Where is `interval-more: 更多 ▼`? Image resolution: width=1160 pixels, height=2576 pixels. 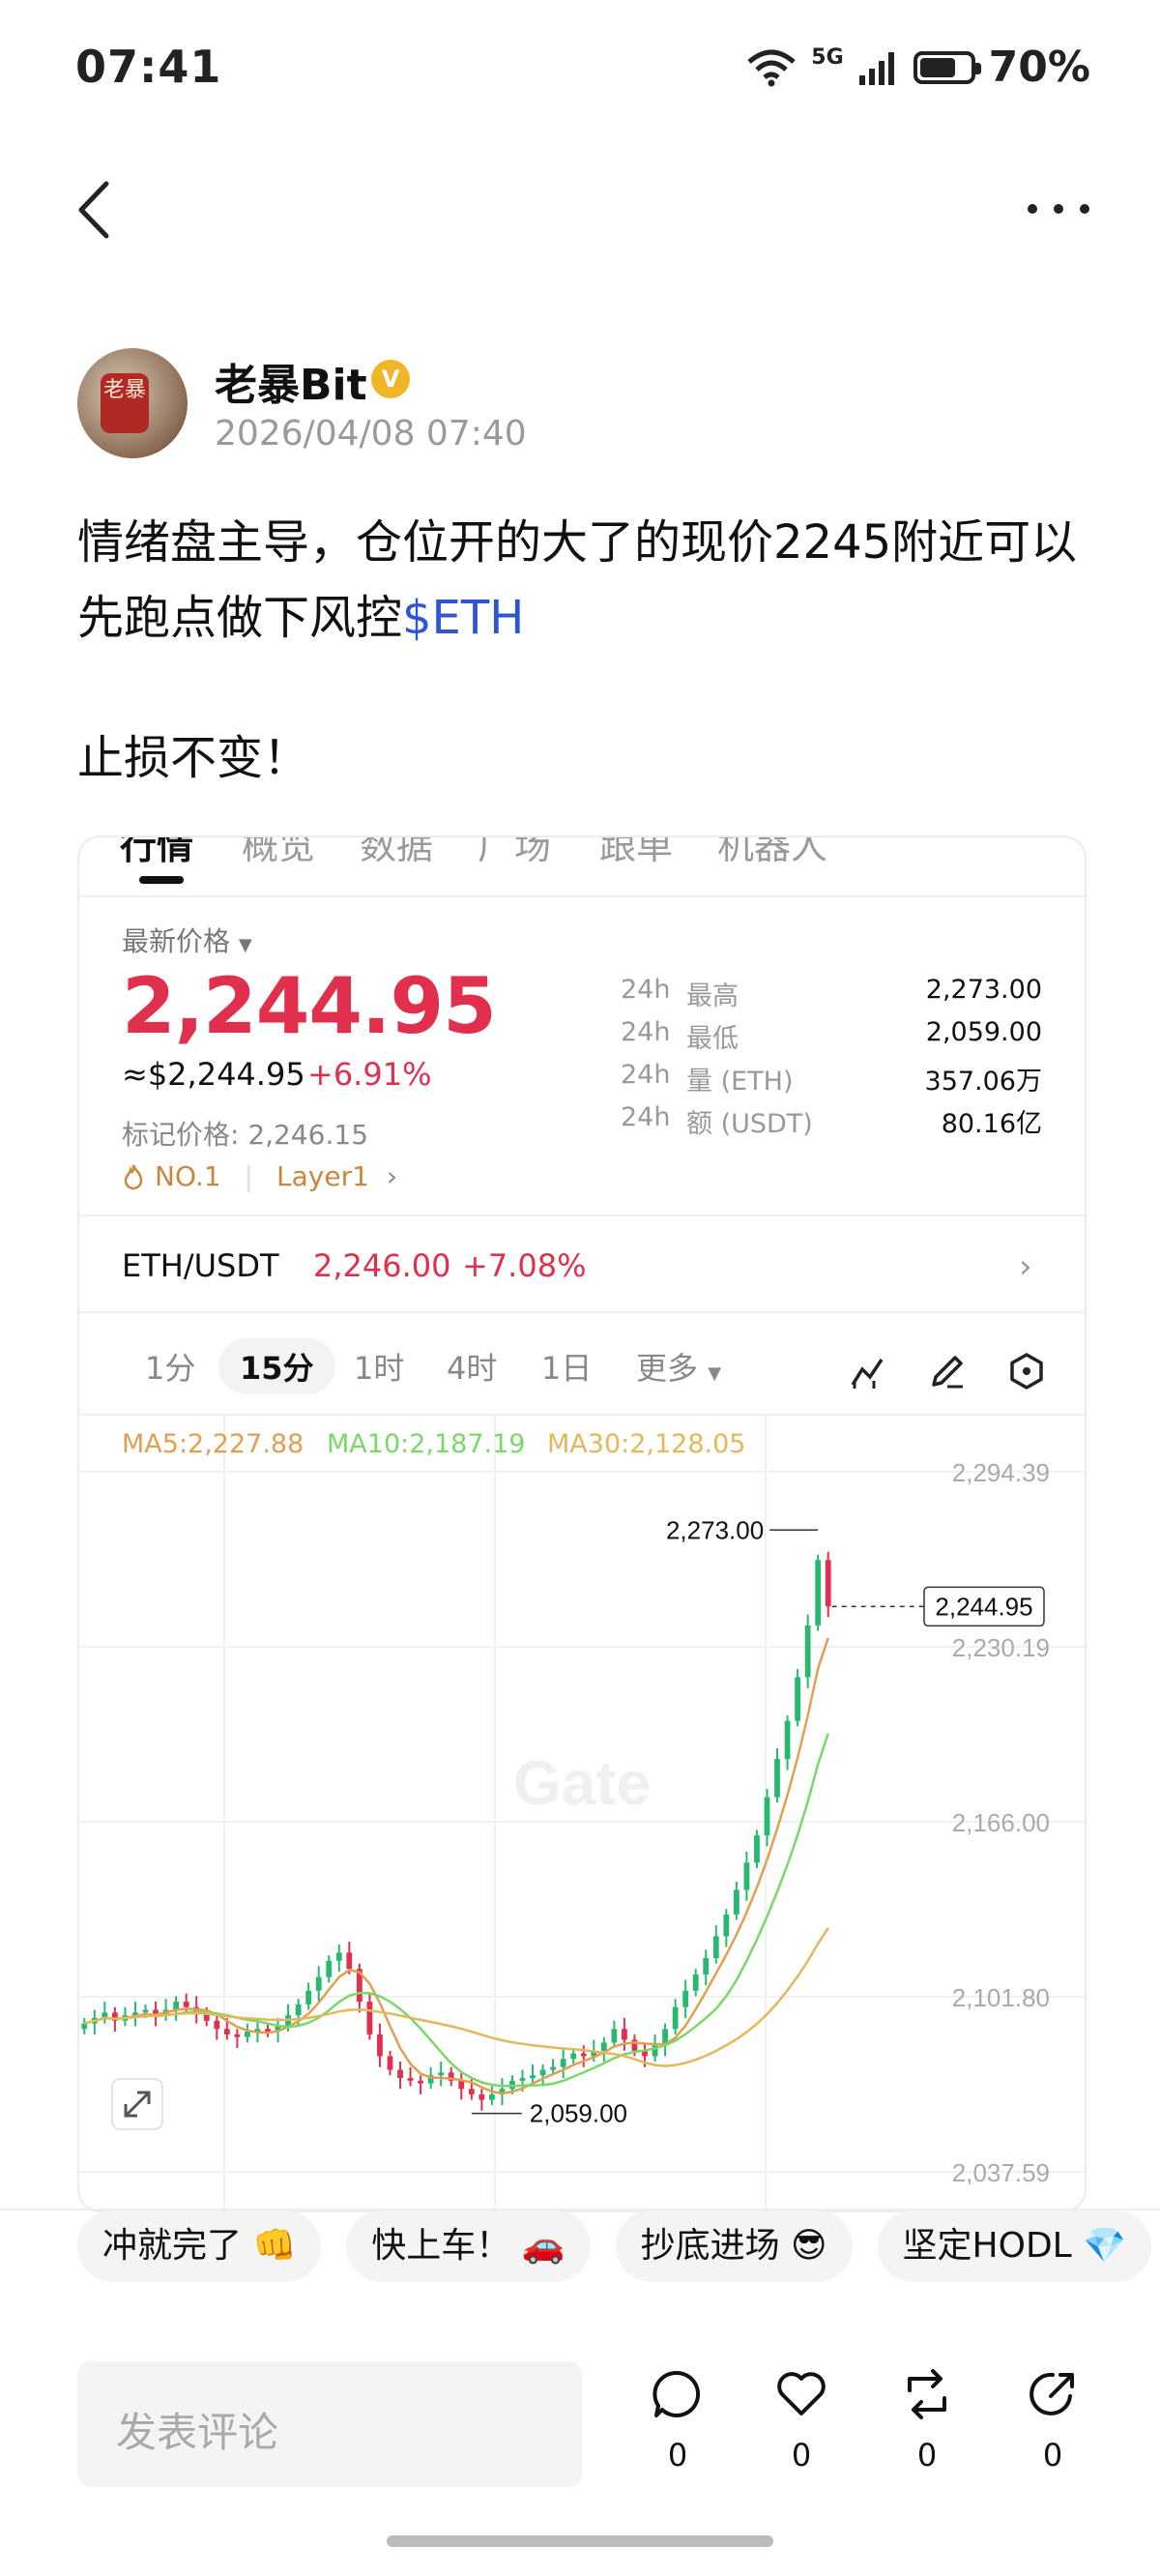
interval-more: 更多 ▼ is located at coordinates (679, 1366).